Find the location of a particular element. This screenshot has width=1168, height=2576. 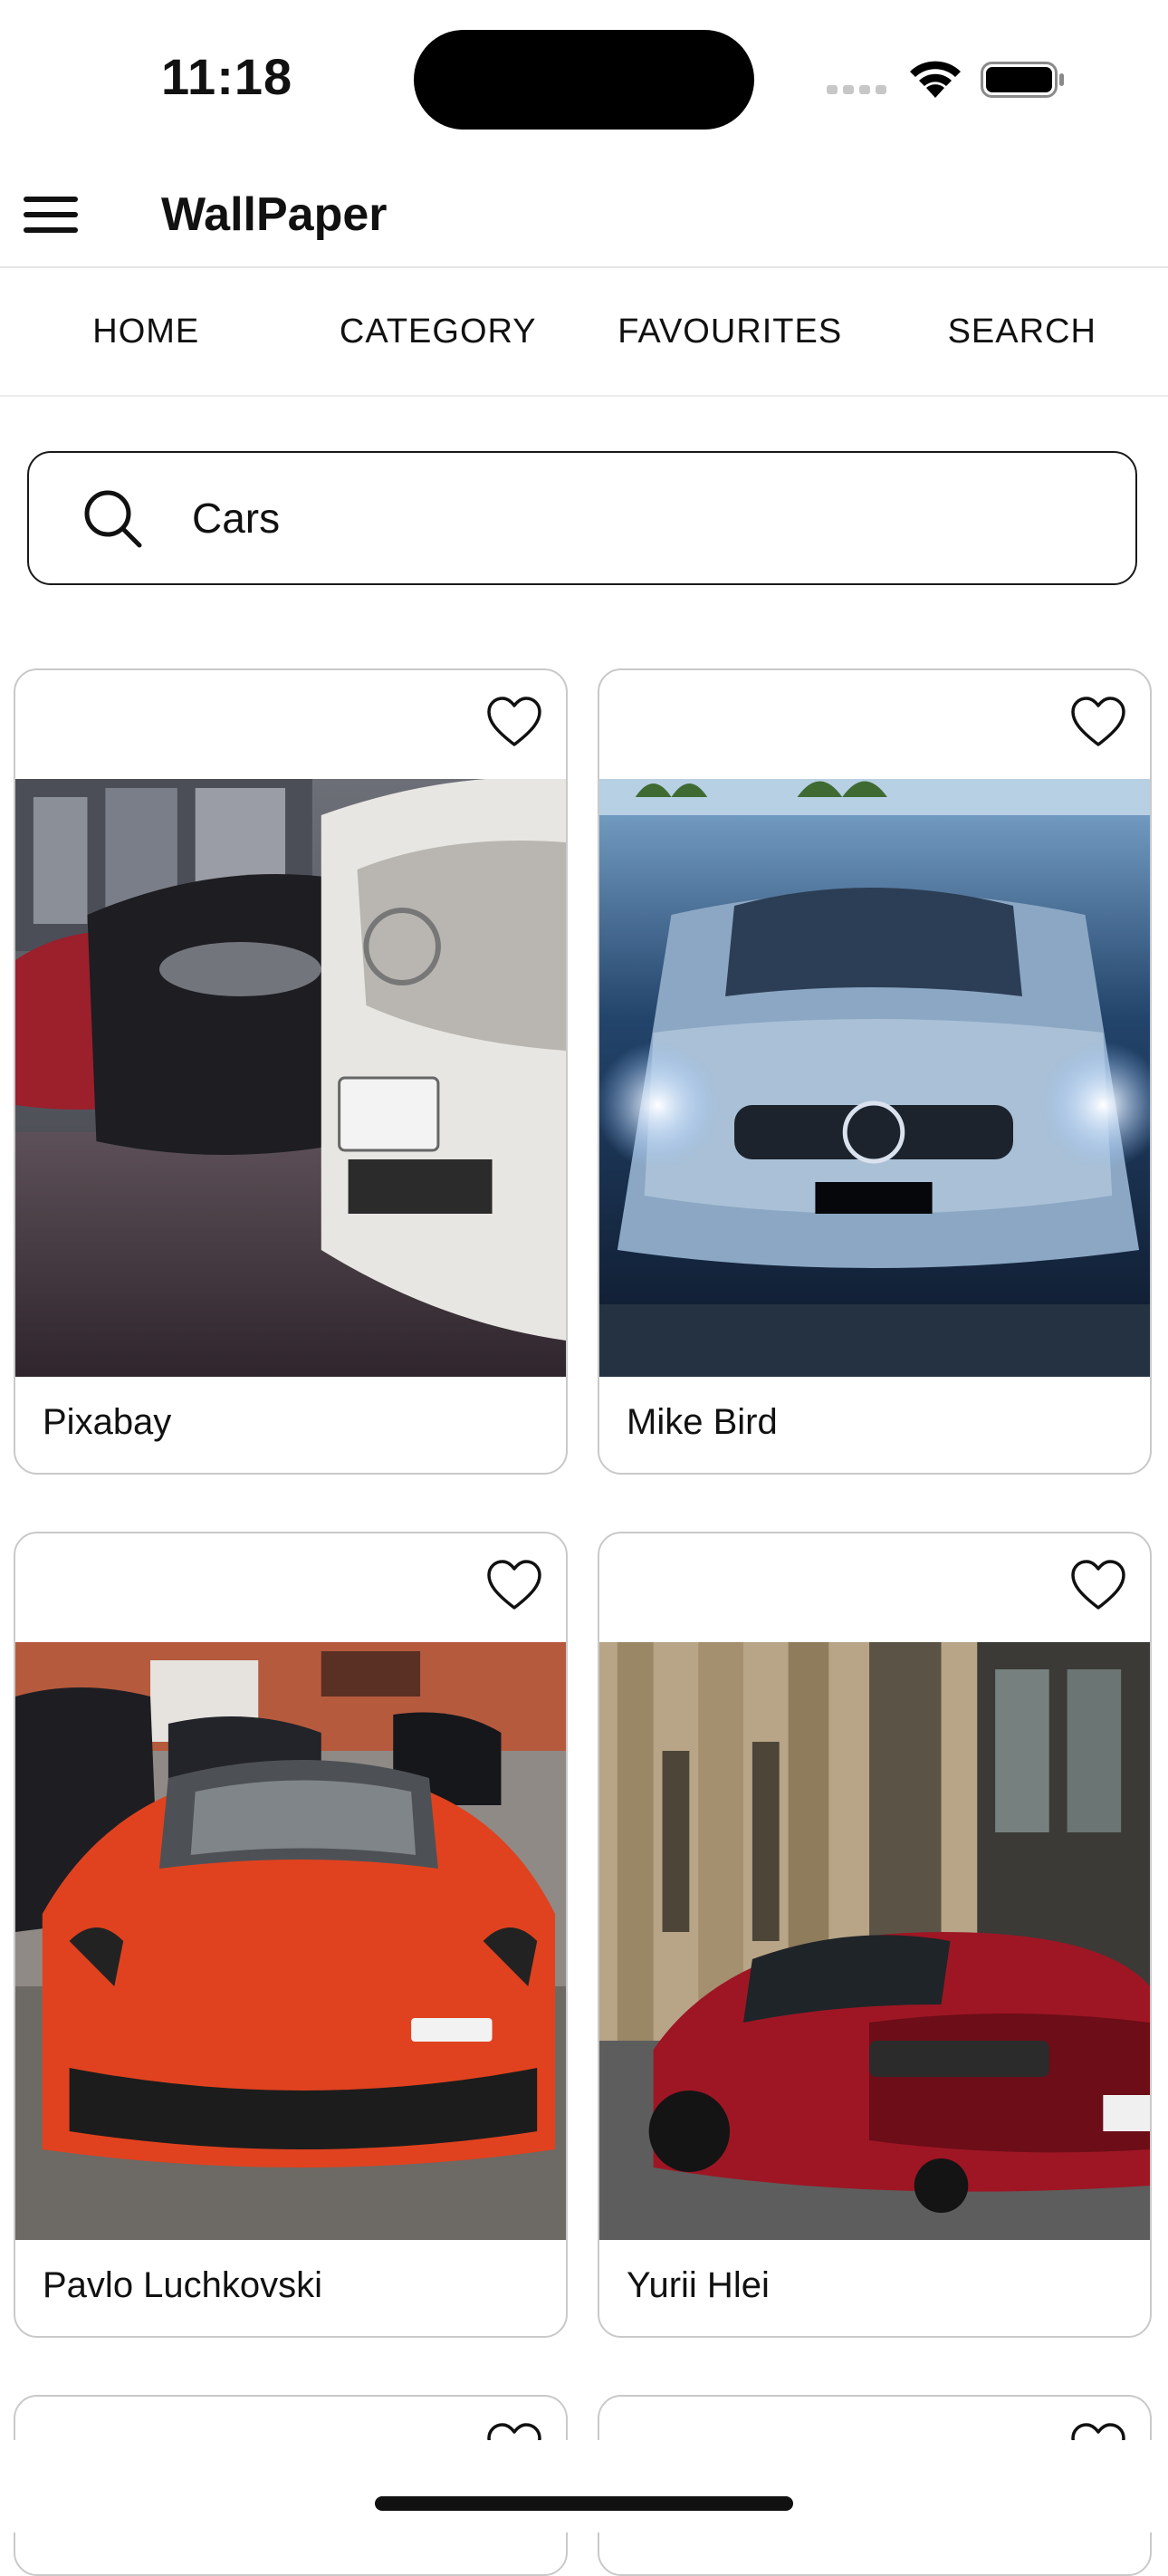

tab-favourites: FAVOURITES is located at coordinates (730, 331).